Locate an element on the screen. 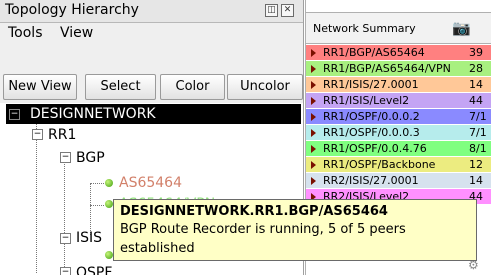 The image size is (491, 275). tree-node-designnetwork: − DESIGNNETWORK is located at coordinates (153, 114).